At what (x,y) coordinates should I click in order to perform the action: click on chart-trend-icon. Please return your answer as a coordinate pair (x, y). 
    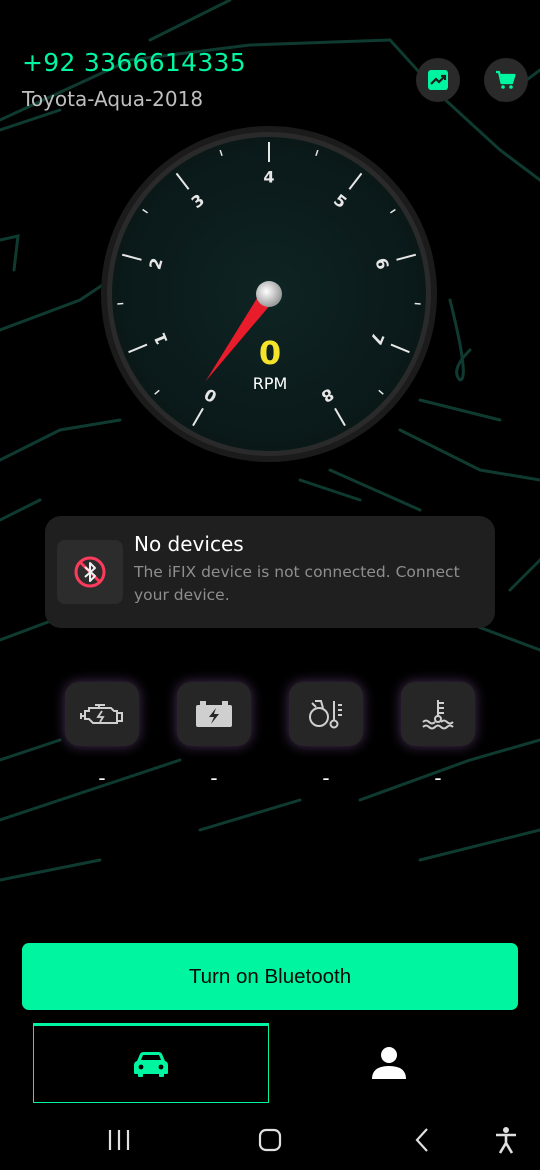
    Looking at the image, I should click on (438, 80).